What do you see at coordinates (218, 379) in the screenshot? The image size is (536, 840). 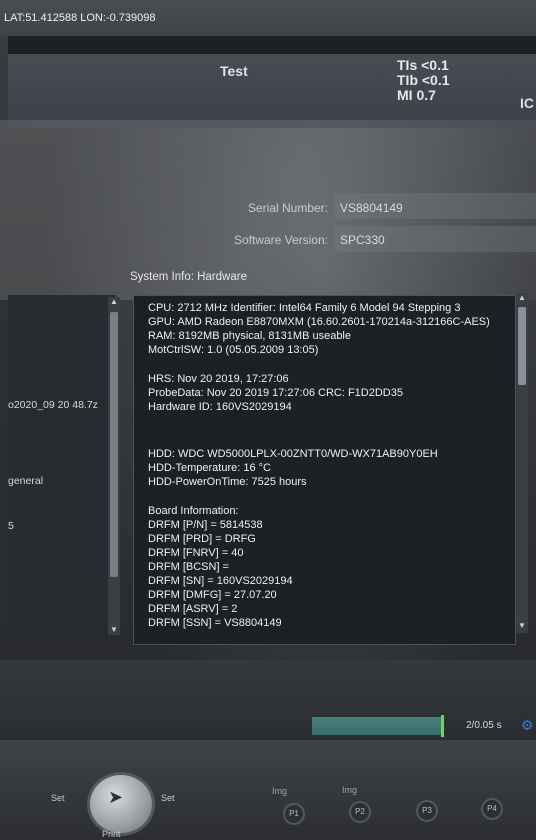 I see `info-line: HRS: Nov 20 2019, 17:27:06` at bounding box center [218, 379].